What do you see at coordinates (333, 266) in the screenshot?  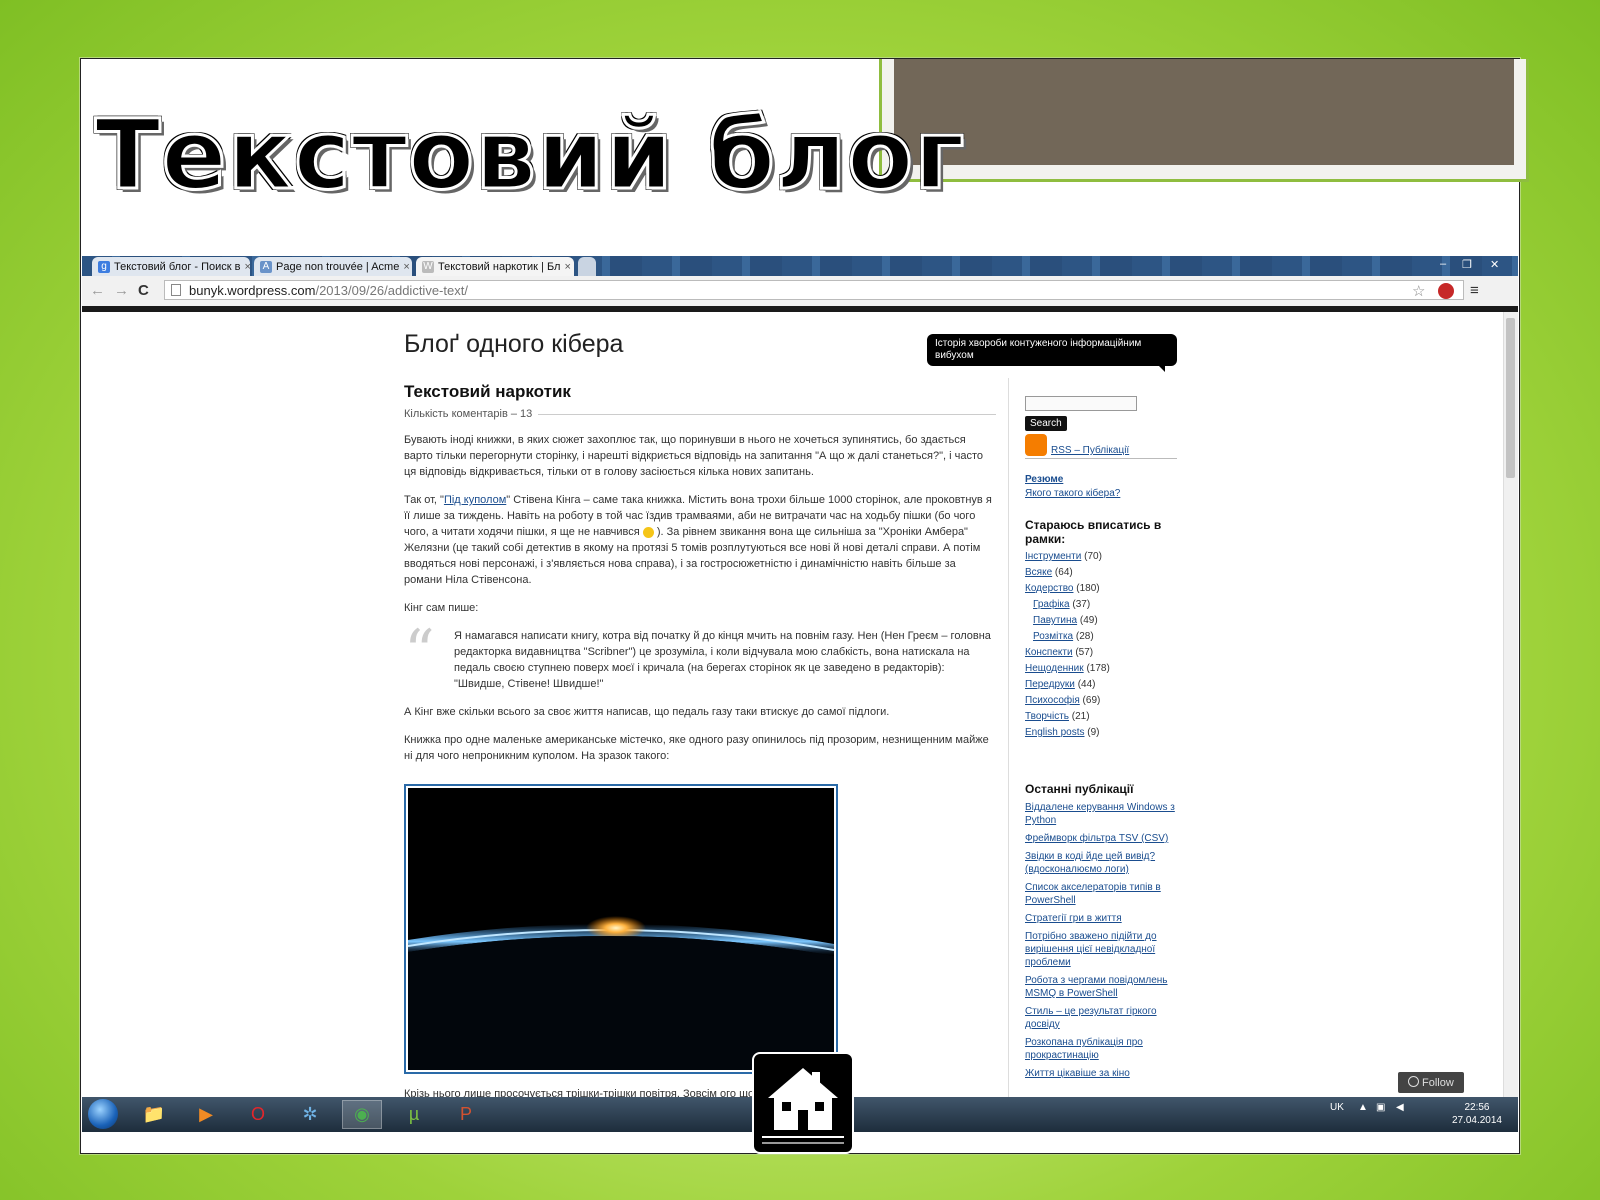 I see `tab-acme: A Page non trouvée | Acme ×` at bounding box center [333, 266].